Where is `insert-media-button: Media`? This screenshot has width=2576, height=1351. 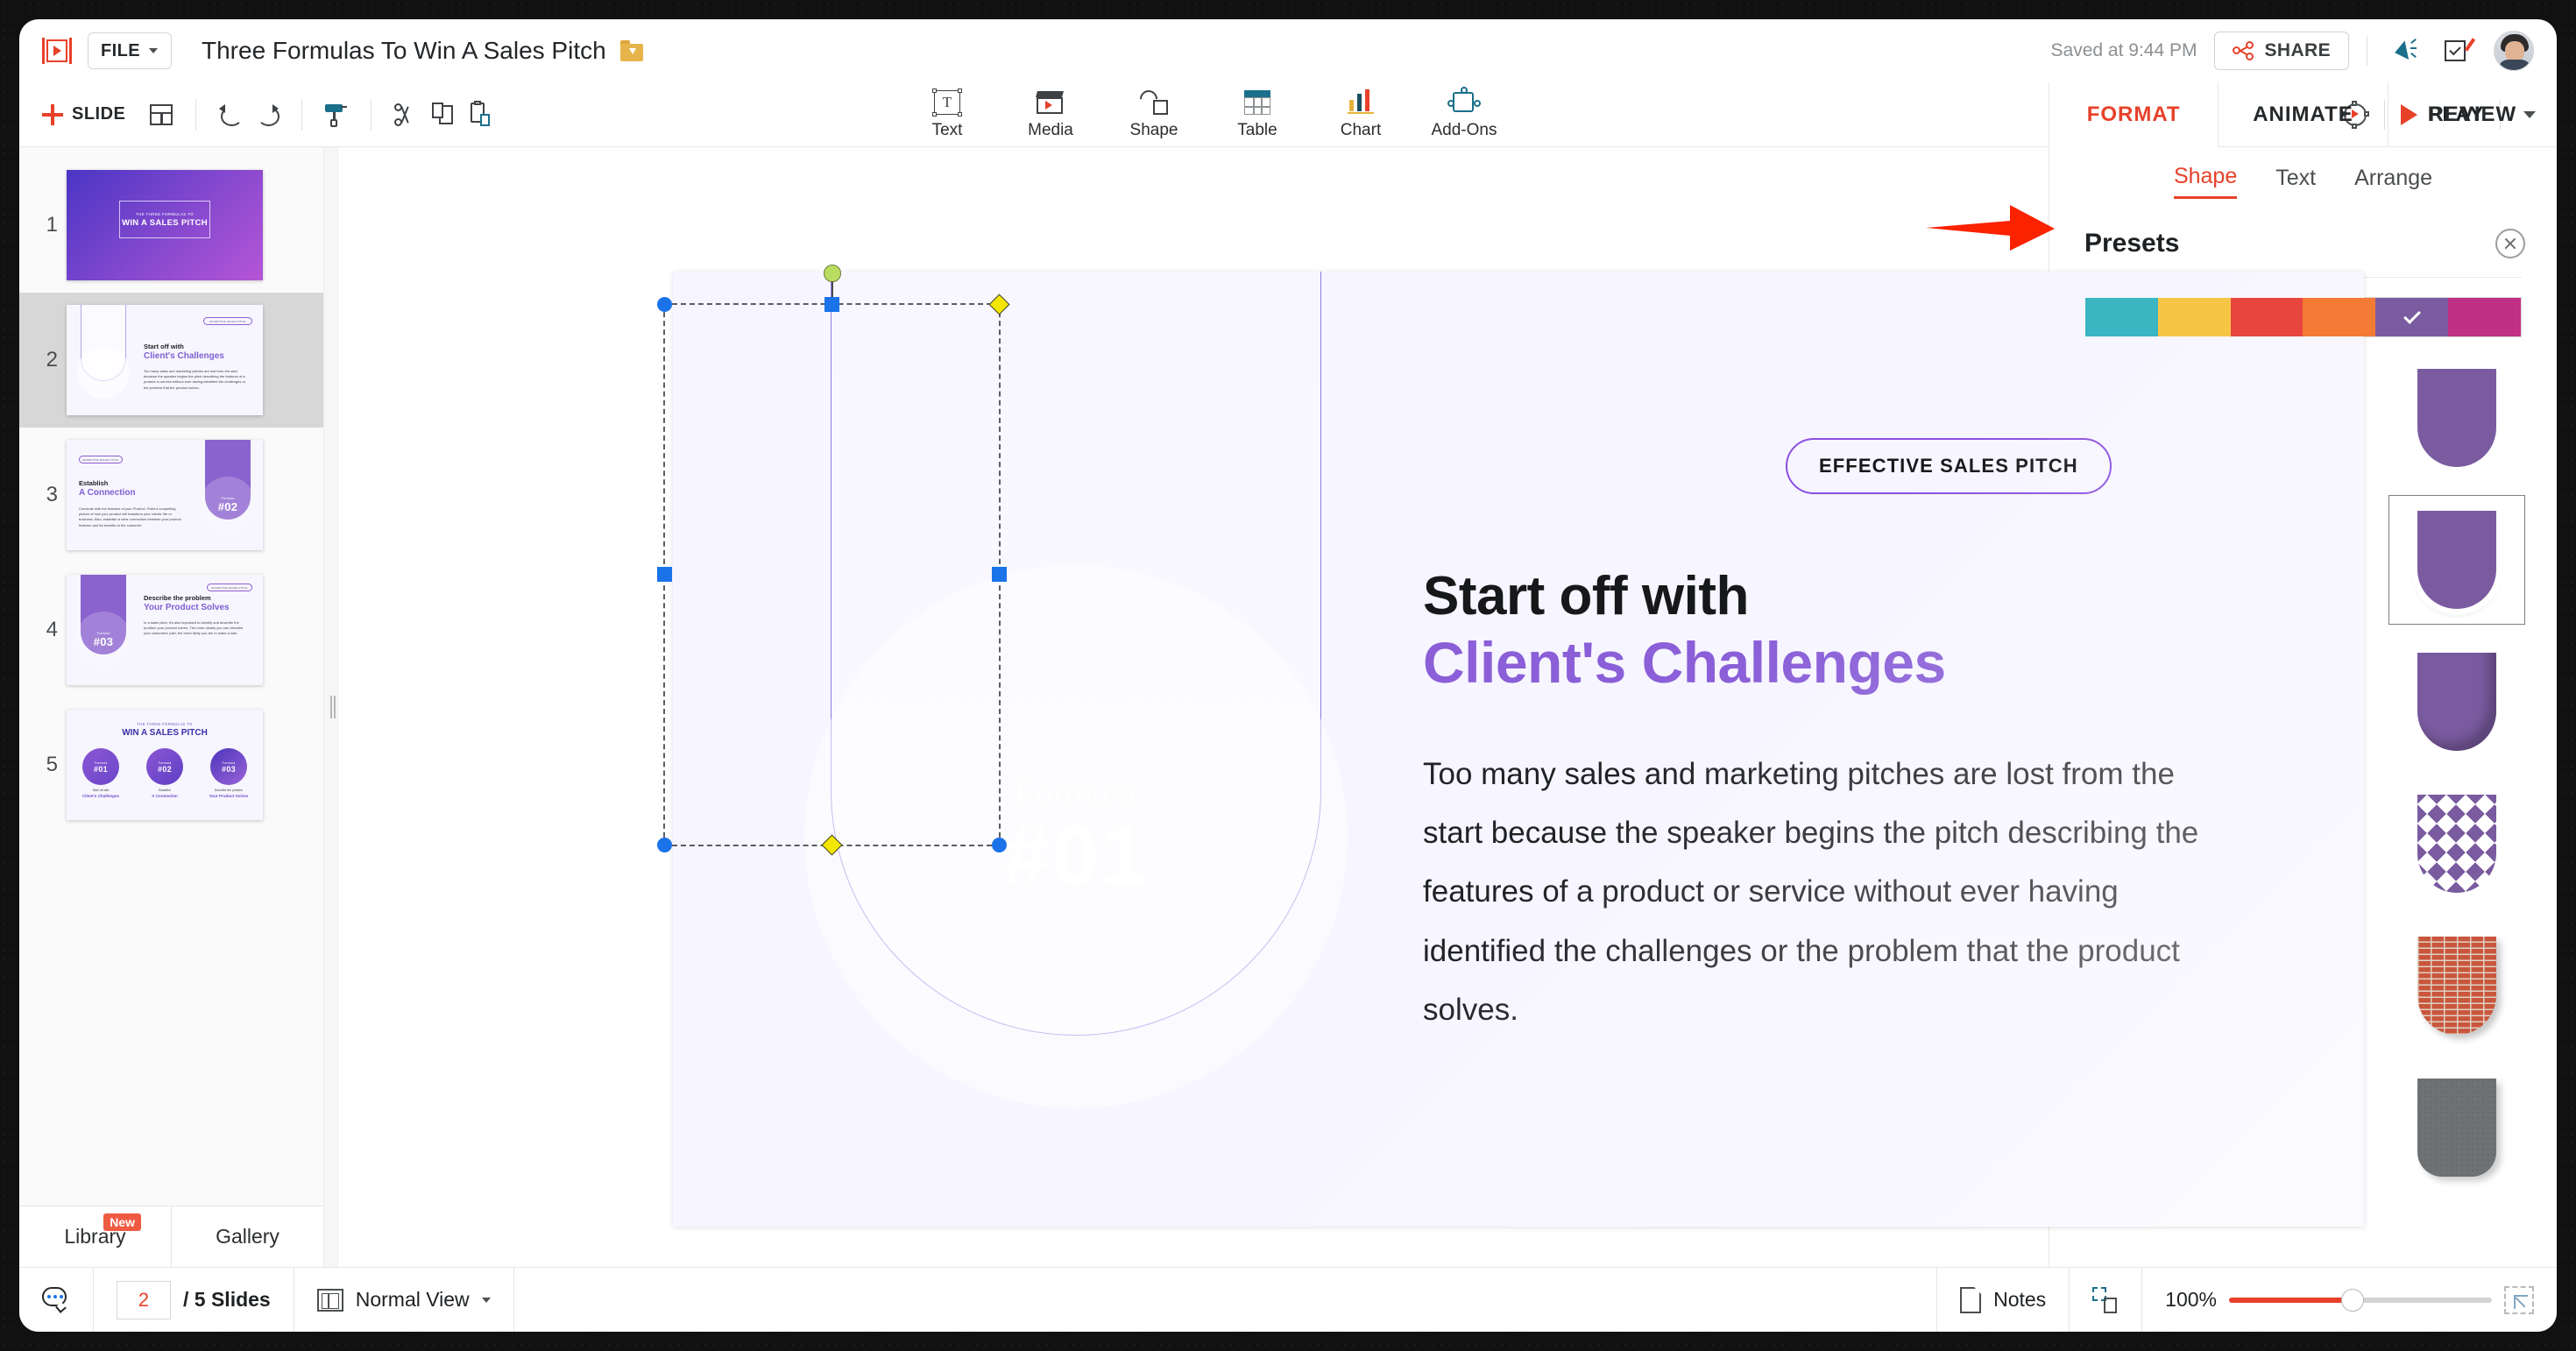
insert-media-button: Media is located at coordinates (1050, 114).